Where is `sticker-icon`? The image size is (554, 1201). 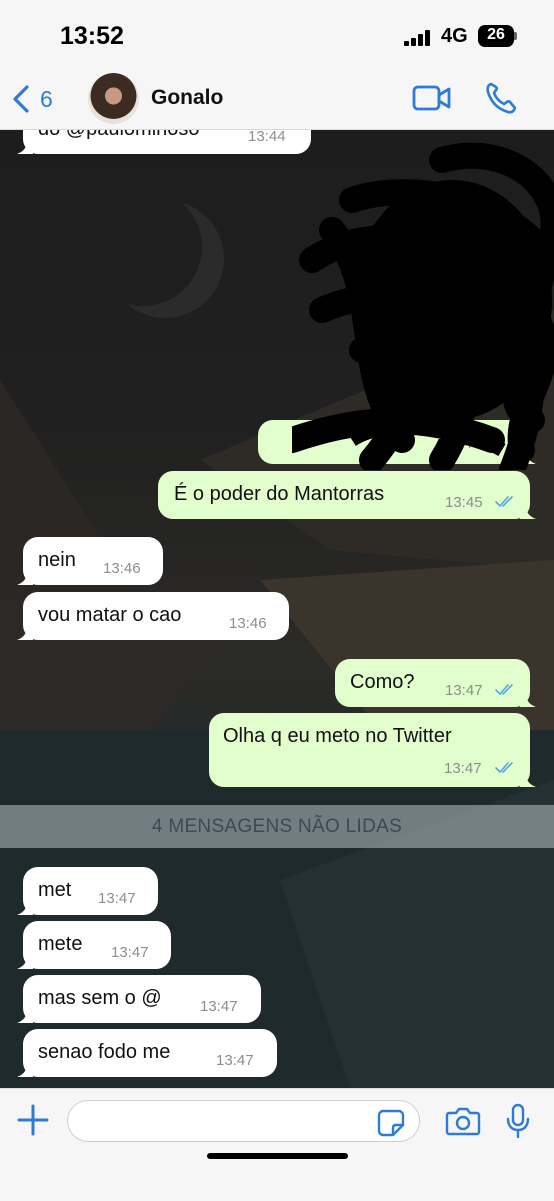
sticker-icon is located at coordinates (391, 1123).